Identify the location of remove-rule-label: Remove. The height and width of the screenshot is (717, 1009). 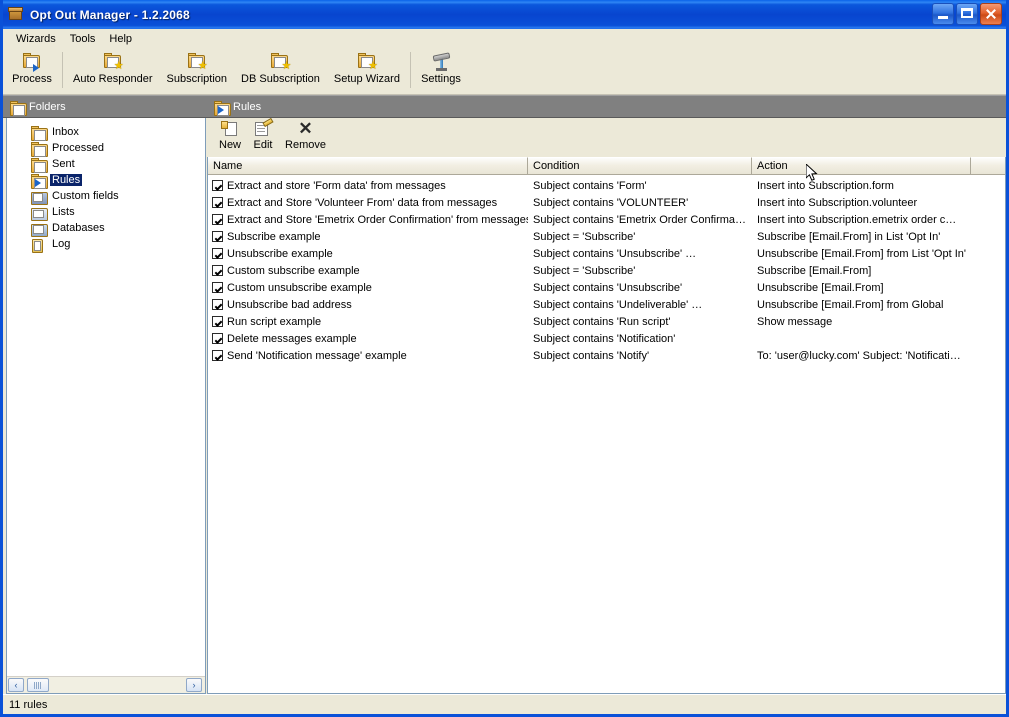
(305, 145).